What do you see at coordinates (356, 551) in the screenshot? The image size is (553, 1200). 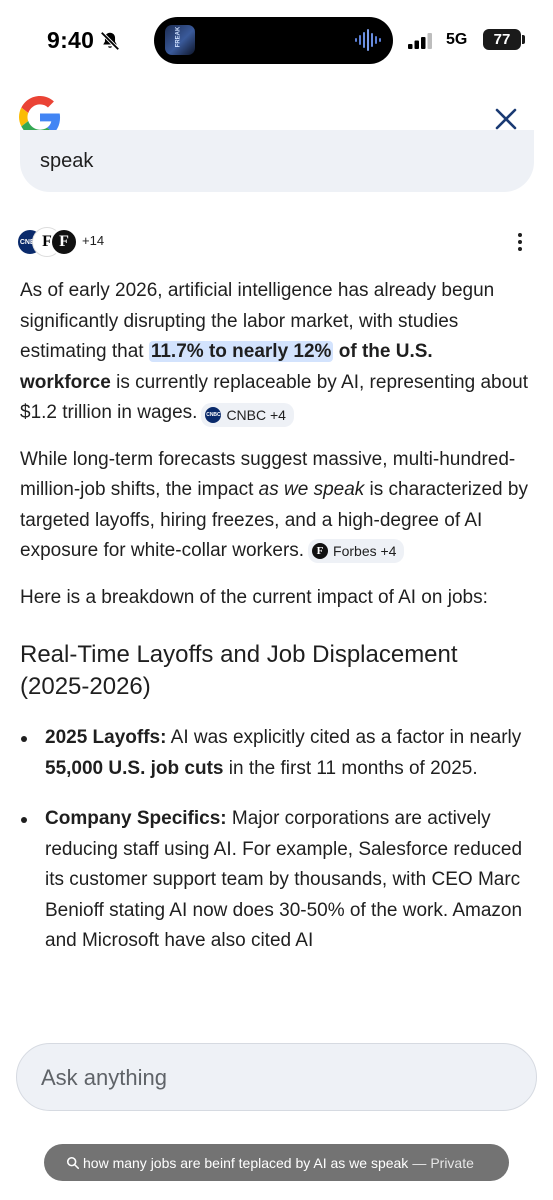 I see `source-chip-forbes: F Forbes +4` at bounding box center [356, 551].